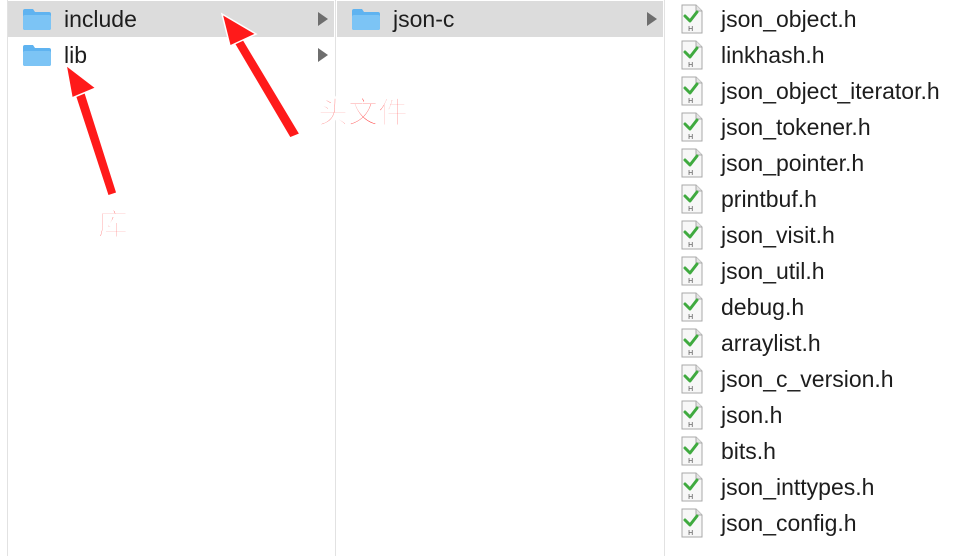  Describe the element at coordinates (823, 451) in the screenshot. I see `file-row: Hbits.h` at that location.